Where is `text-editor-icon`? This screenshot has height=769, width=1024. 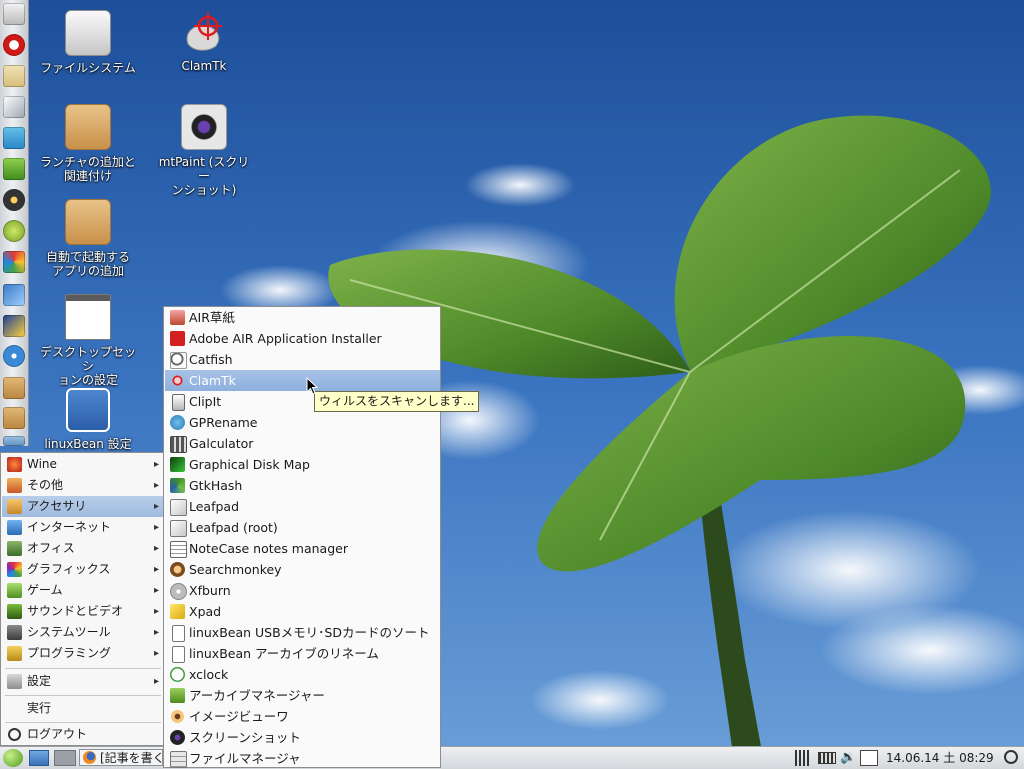 text-editor-icon is located at coordinates (14, 107).